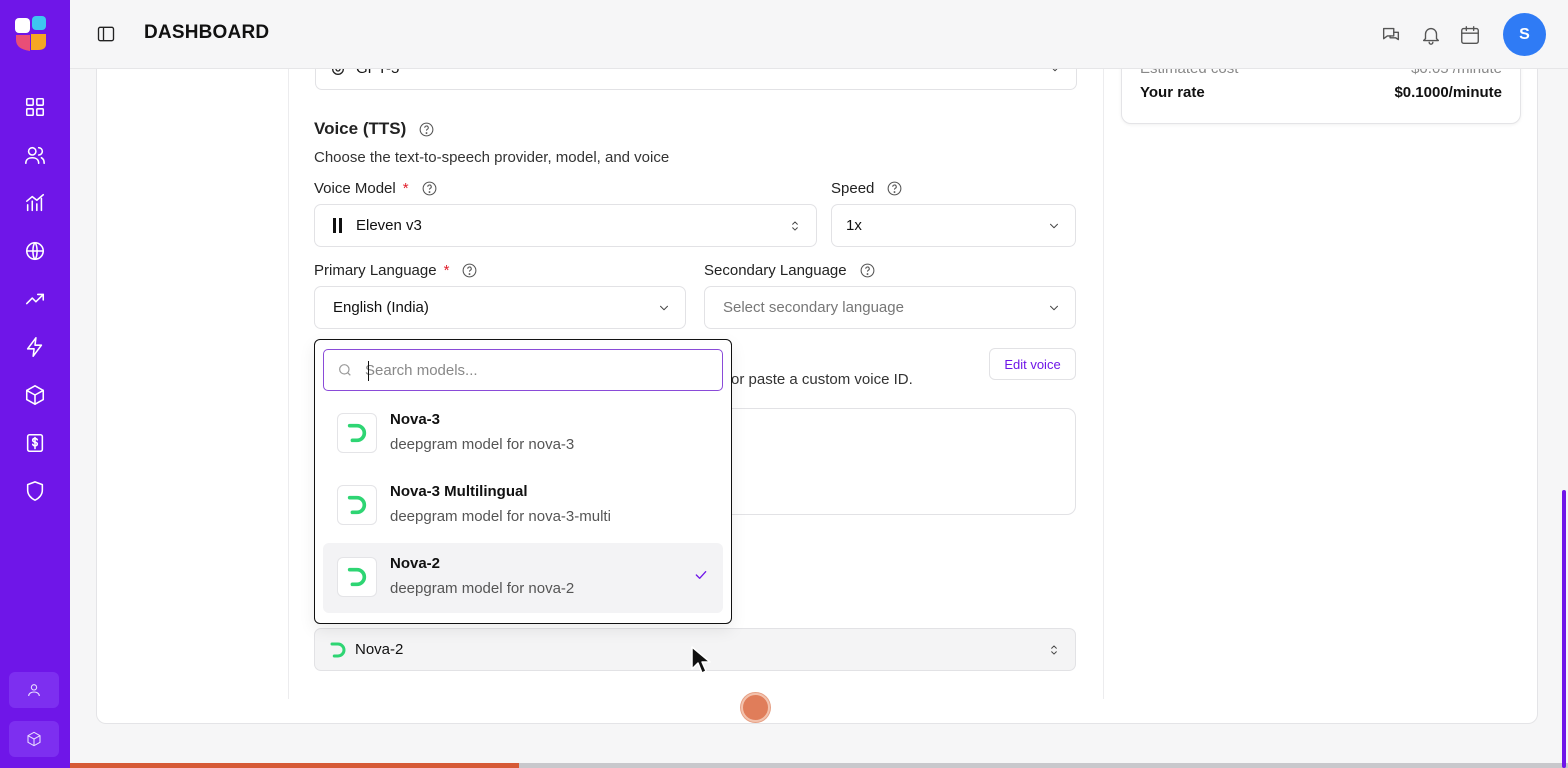 The image size is (1568, 768). What do you see at coordinates (1448, 92) in the screenshot?
I see `your-rate-value: $0.1000/minute` at bounding box center [1448, 92].